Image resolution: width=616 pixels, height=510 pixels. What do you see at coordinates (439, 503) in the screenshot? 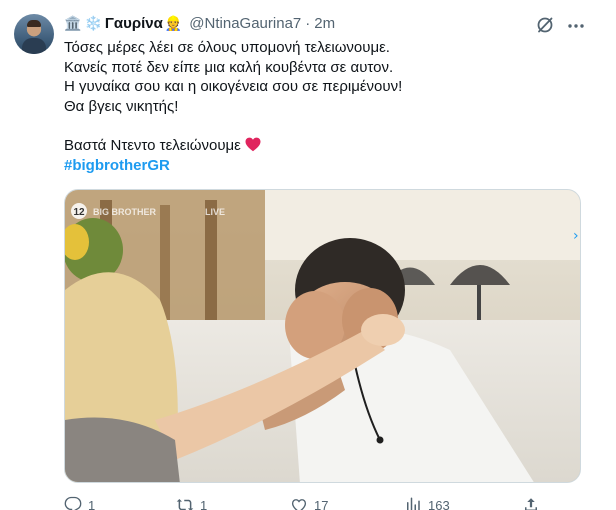
I see `views-count: 163` at bounding box center [439, 503].